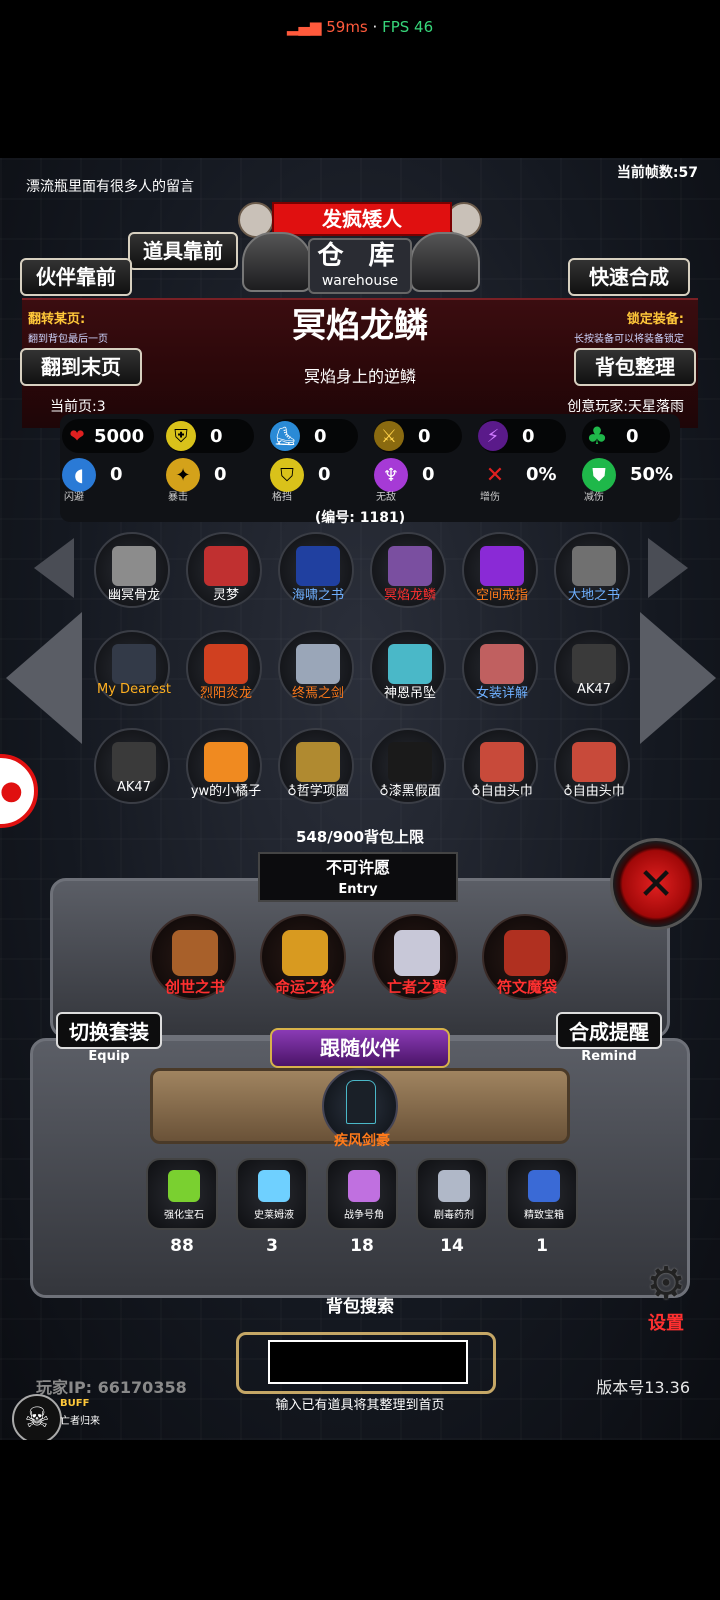 The image size is (720, 1600). I want to click on wish-title: 不可许愿, so click(357, 867).